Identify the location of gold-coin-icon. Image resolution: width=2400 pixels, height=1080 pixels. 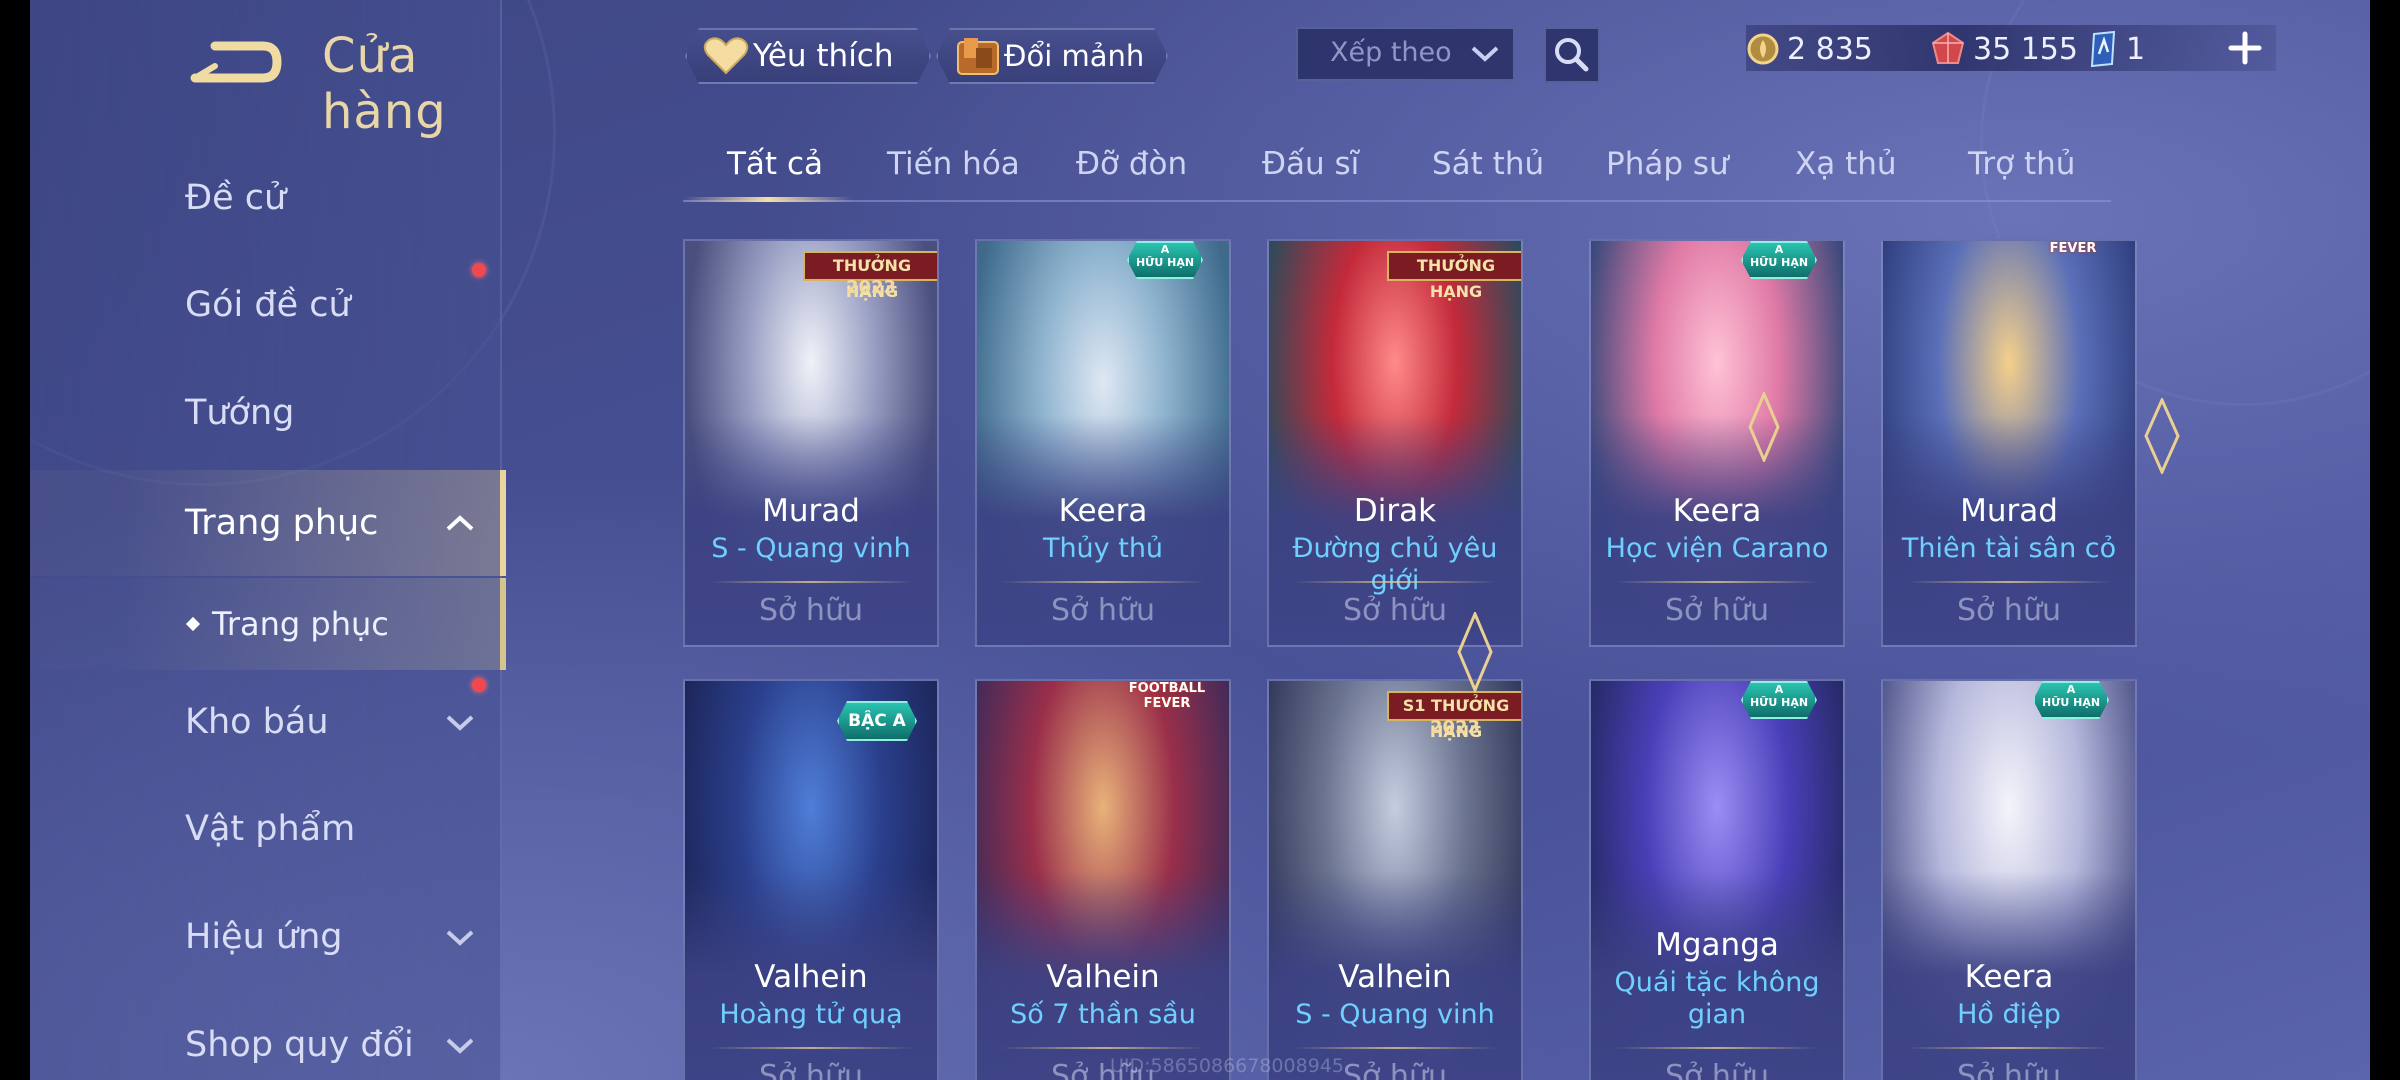
(1763, 49).